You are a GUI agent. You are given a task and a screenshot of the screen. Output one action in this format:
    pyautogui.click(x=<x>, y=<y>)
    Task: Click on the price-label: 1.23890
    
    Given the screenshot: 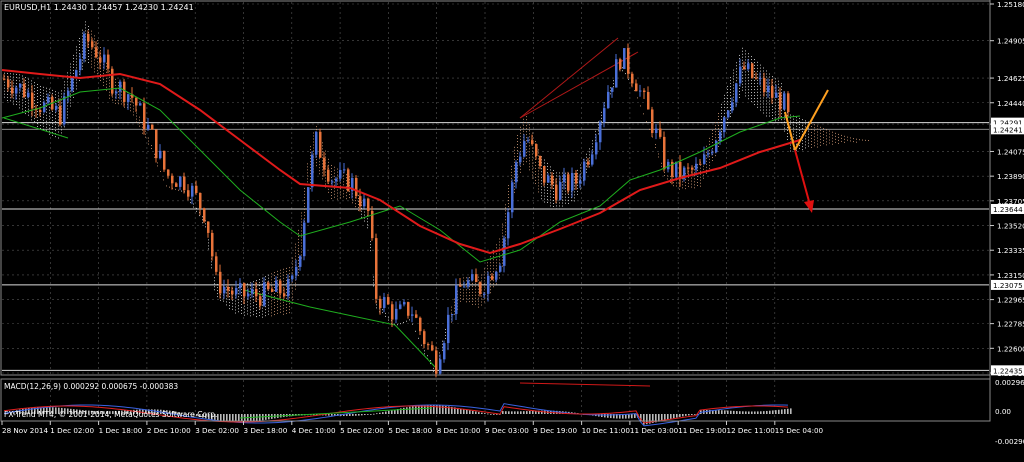 What is the action you would take?
    pyautogui.click(x=1010, y=176)
    